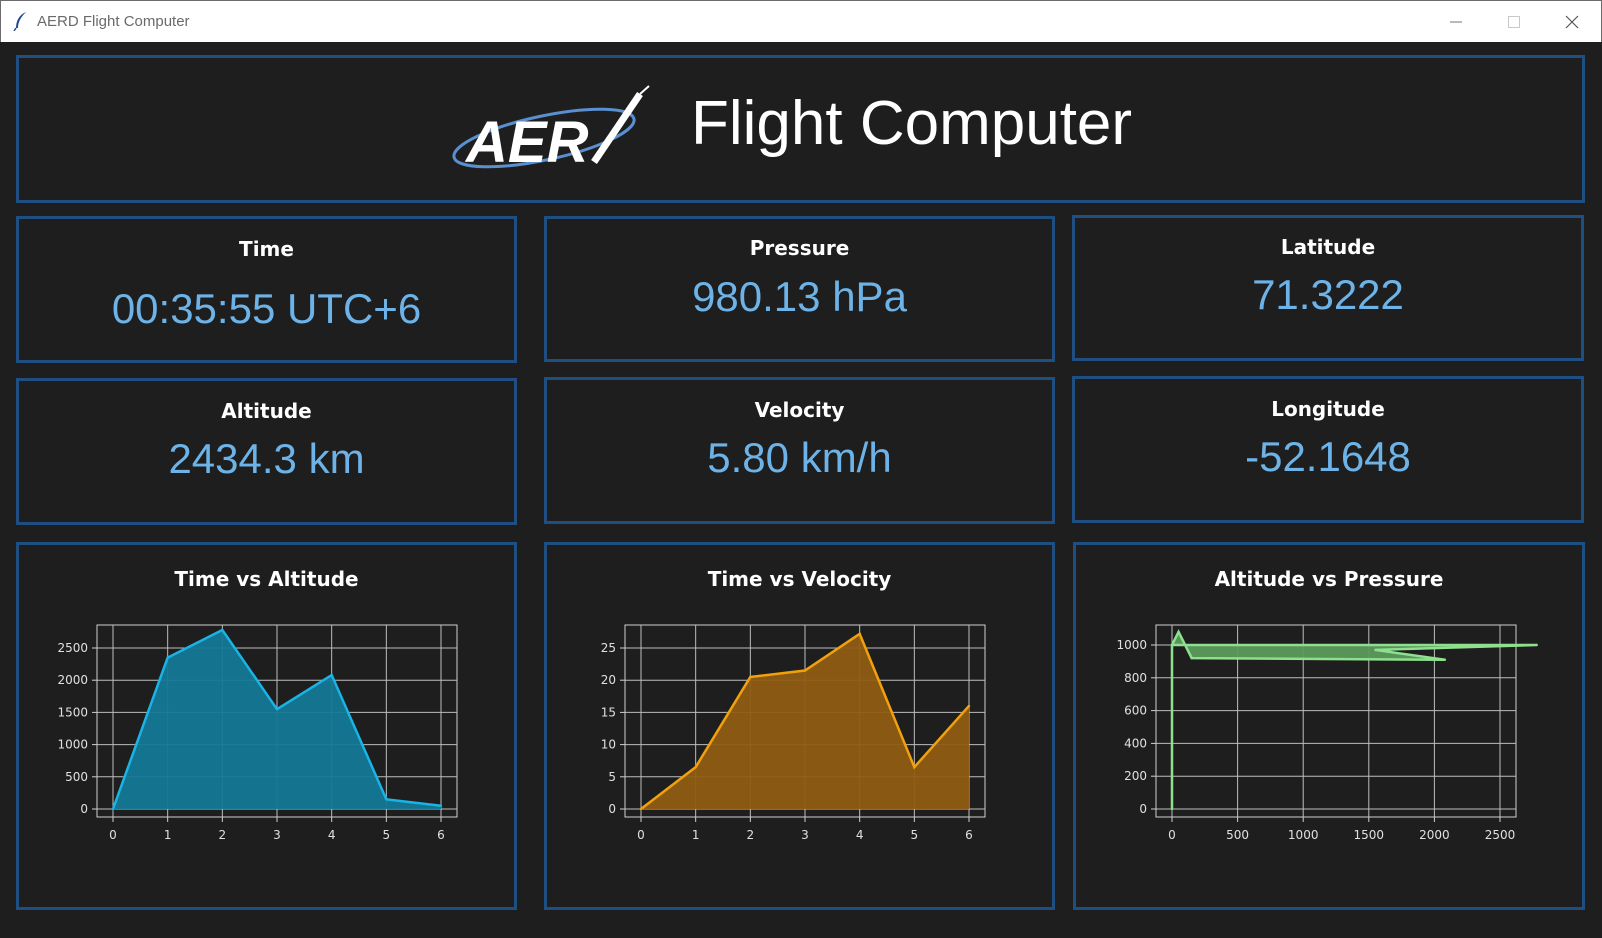 Image resolution: width=1602 pixels, height=938 pixels. I want to click on velocity-y-tick-label: 15, so click(608, 712).